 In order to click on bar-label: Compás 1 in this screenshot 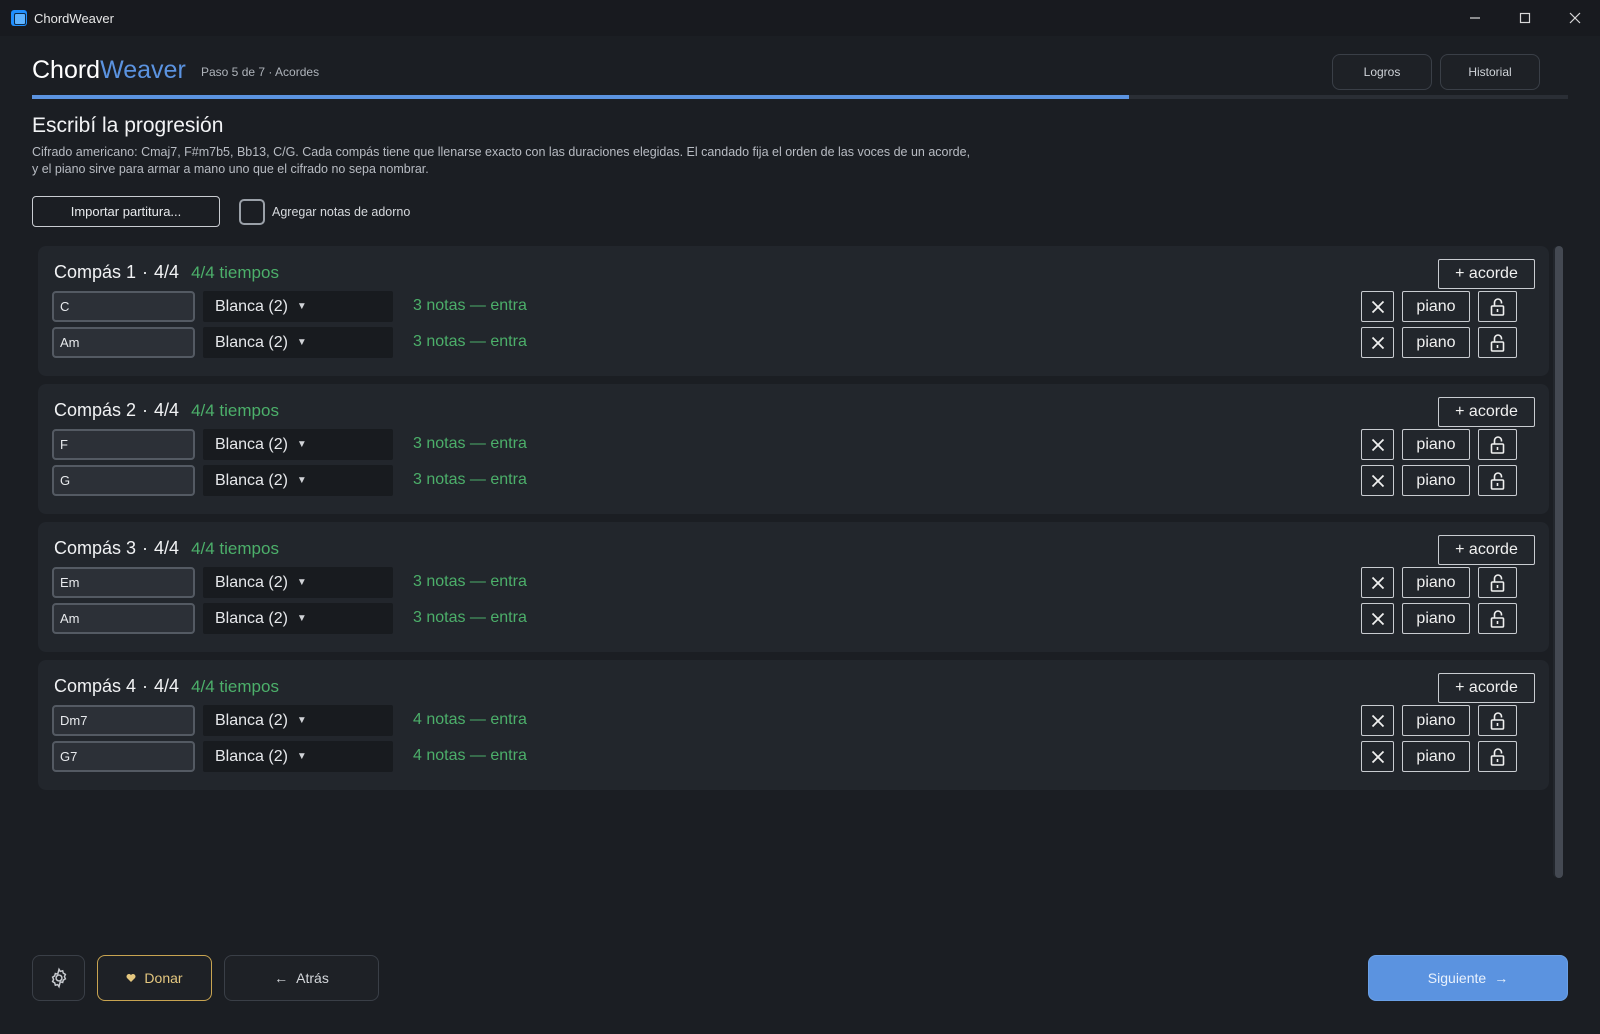, I will do `click(95, 272)`.